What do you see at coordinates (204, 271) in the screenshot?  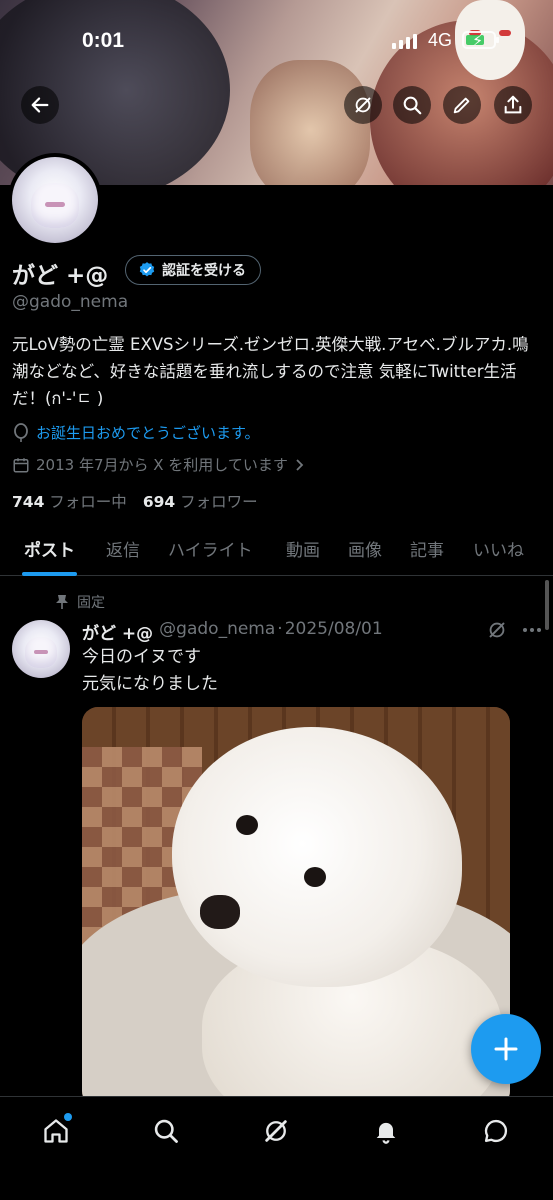 I see `get-verified-label: 認証を受ける` at bounding box center [204, 271].